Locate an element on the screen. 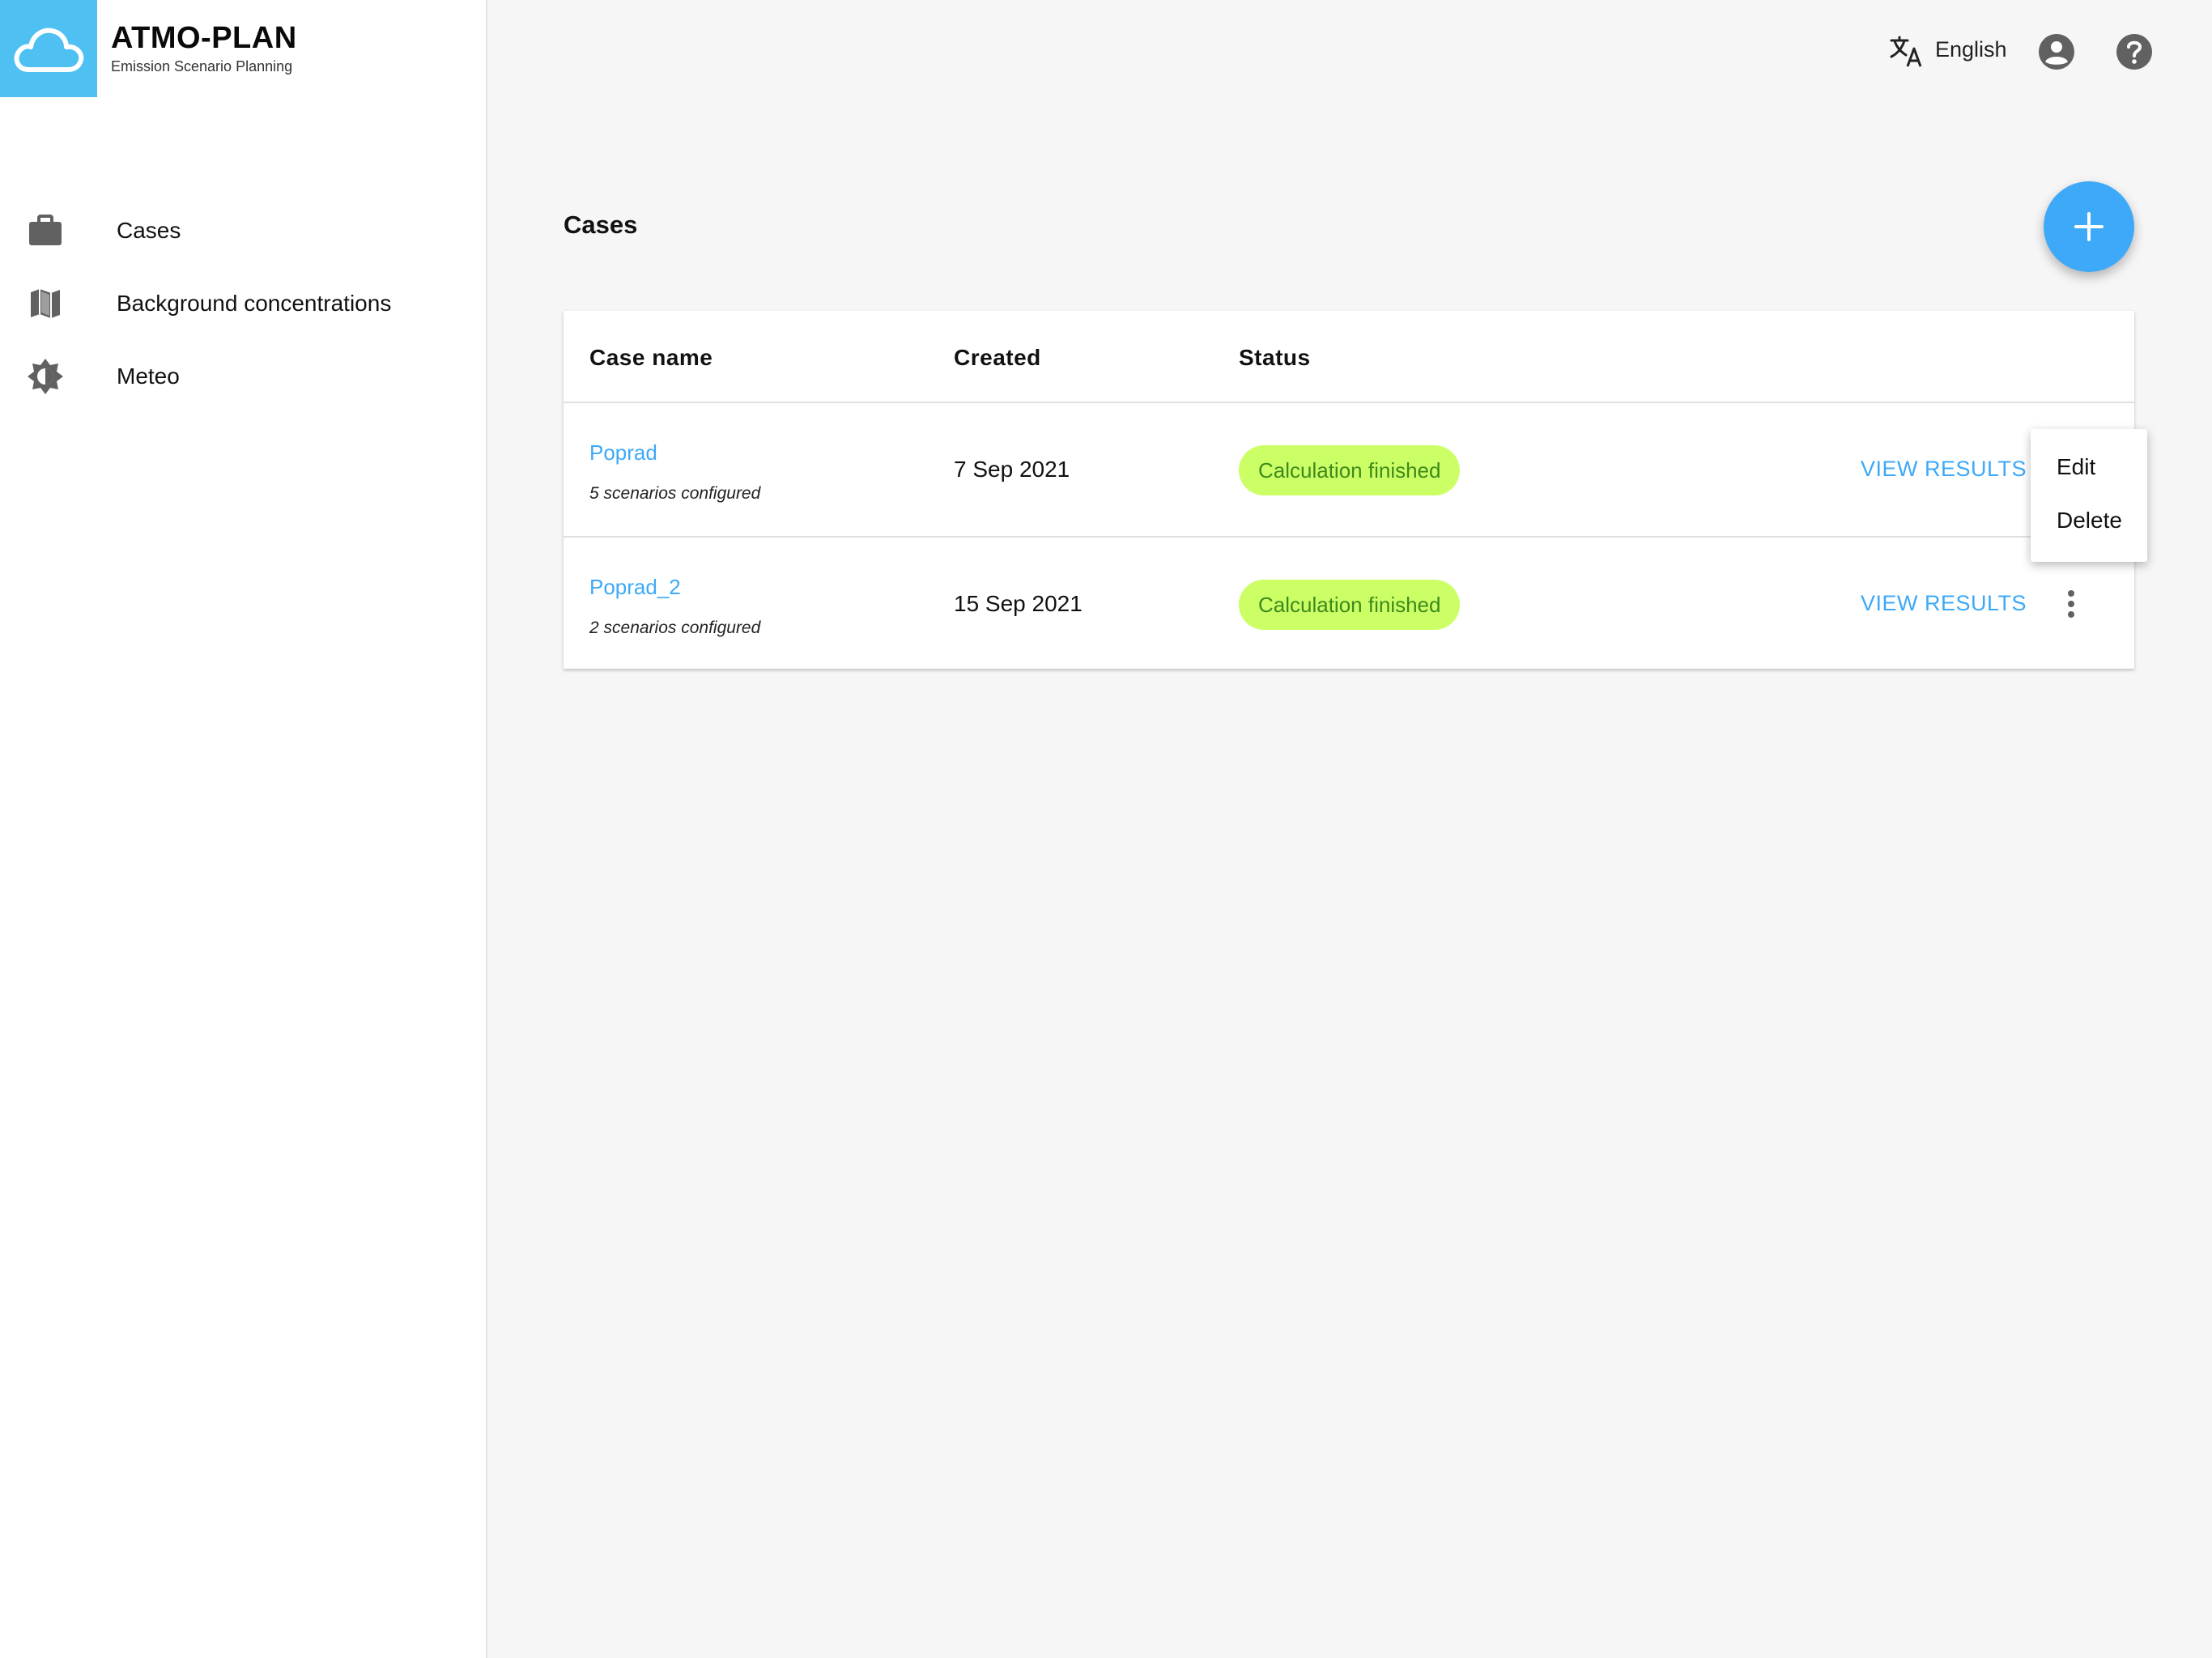 The width and height of the screenshot is (2212, 1658). sidebar-nav: Cases Background concentrations Meteo is located at coordinates (243, 303).